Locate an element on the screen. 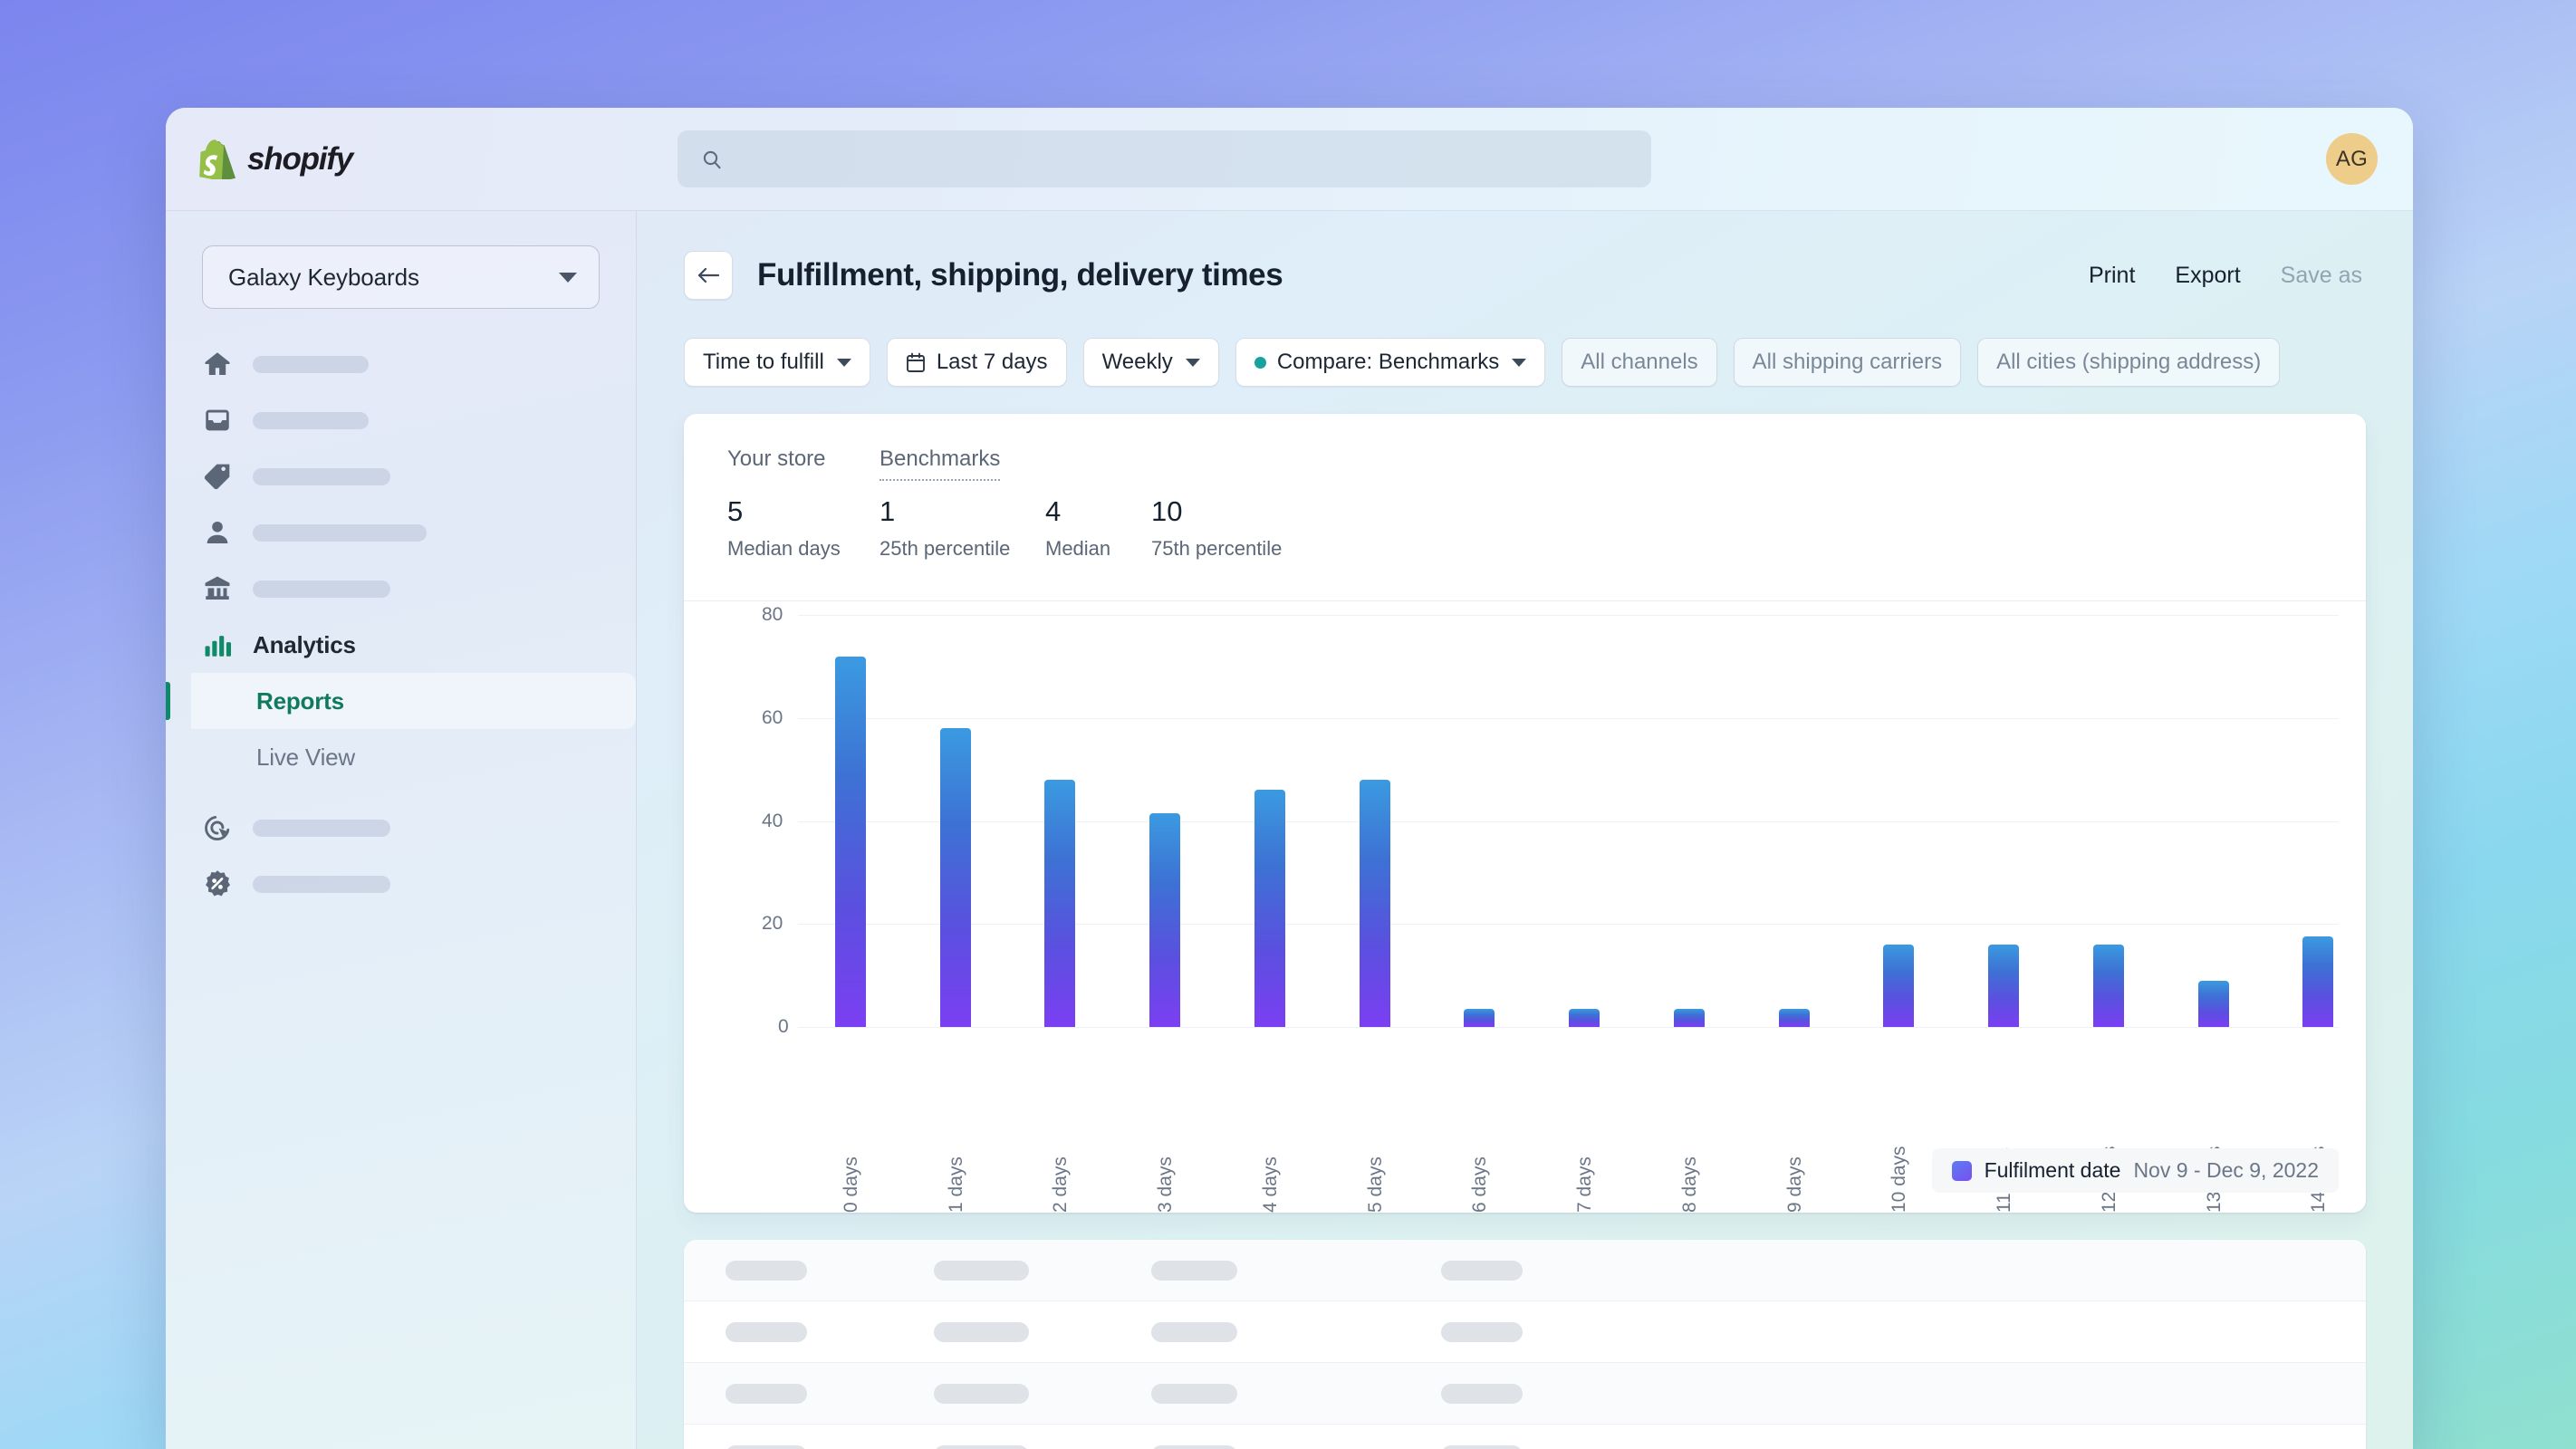 The width and height of the screenshot is (2576, 1449). metric-caption: Median is located at coordinates (1078, 548).